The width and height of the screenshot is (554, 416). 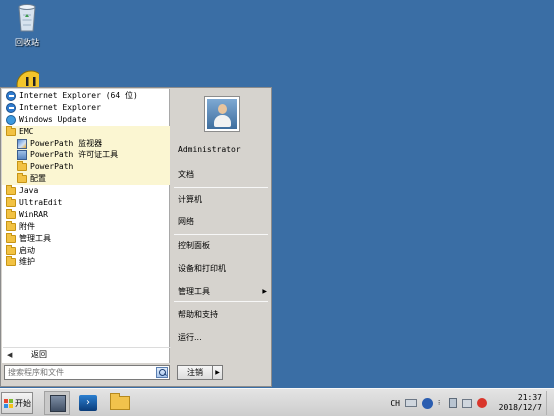 I want to click on network-icon, so click(x=467, y=403).